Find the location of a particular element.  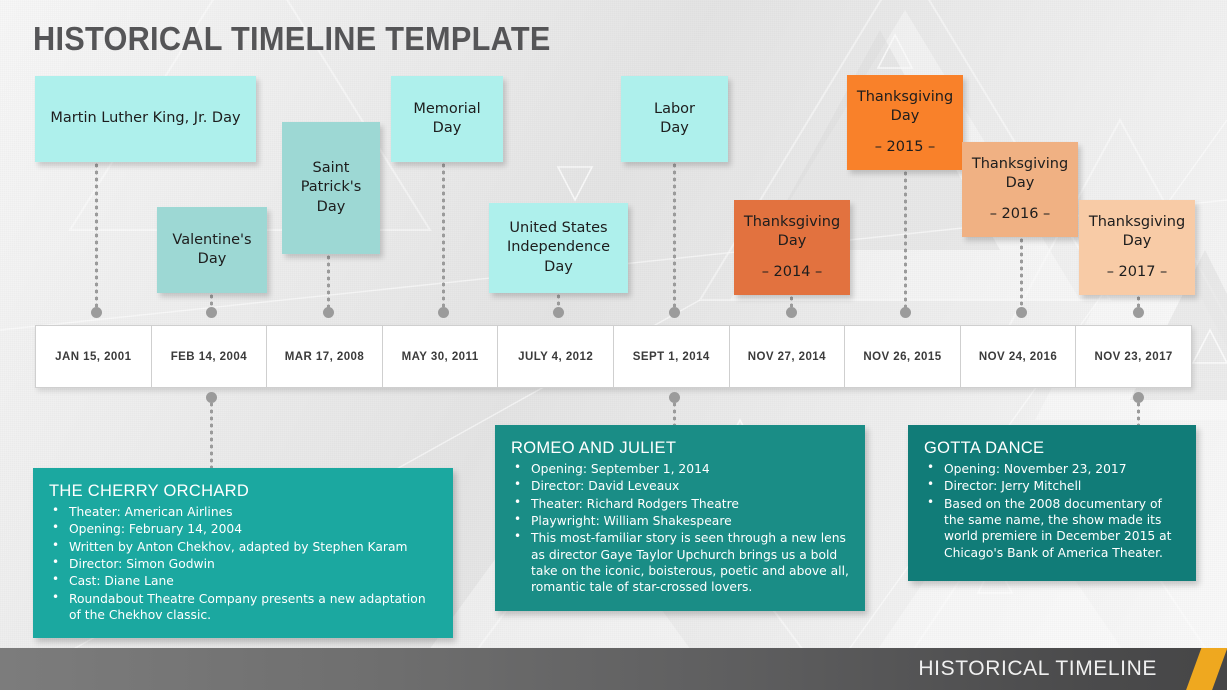

event-card-saint-patricks-day: Saint Patrick's Day is located at coordinates (331, 188).